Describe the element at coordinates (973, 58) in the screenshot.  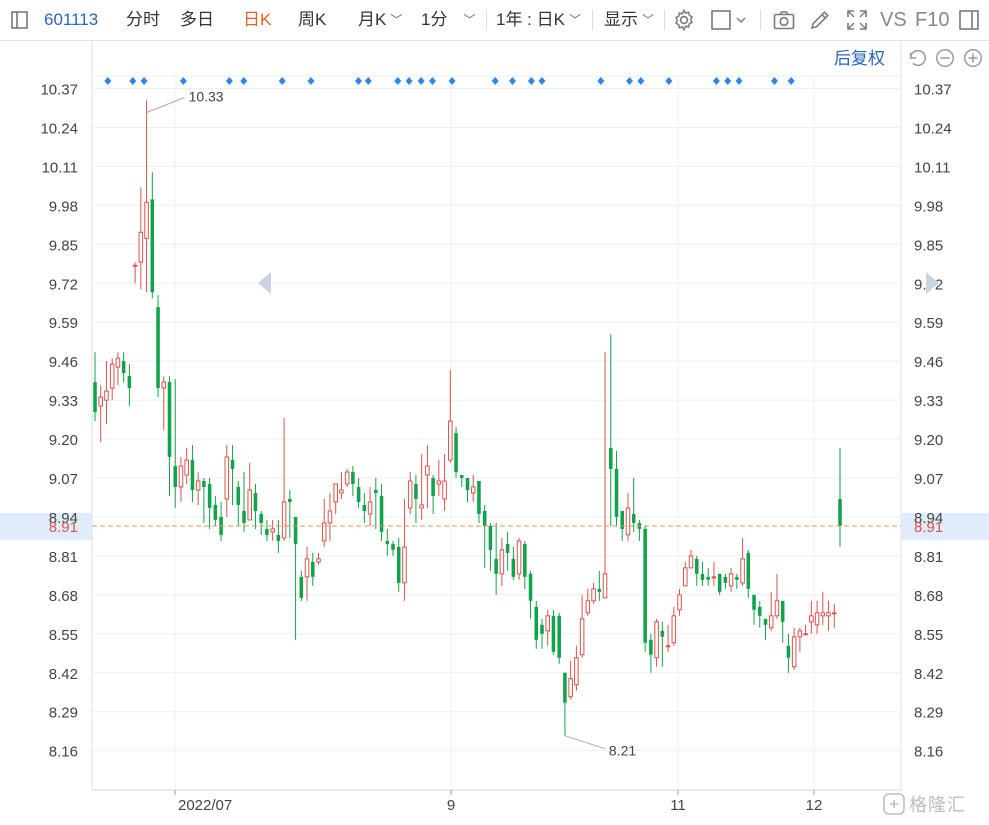
I see `zoom-in-icon` at that location.